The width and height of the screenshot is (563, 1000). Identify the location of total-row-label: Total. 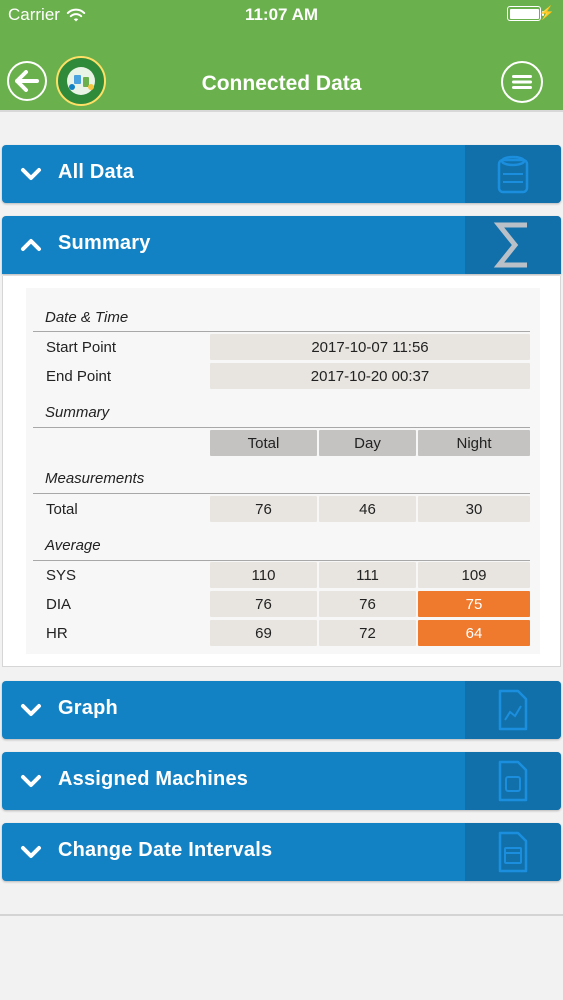
(62, 509).